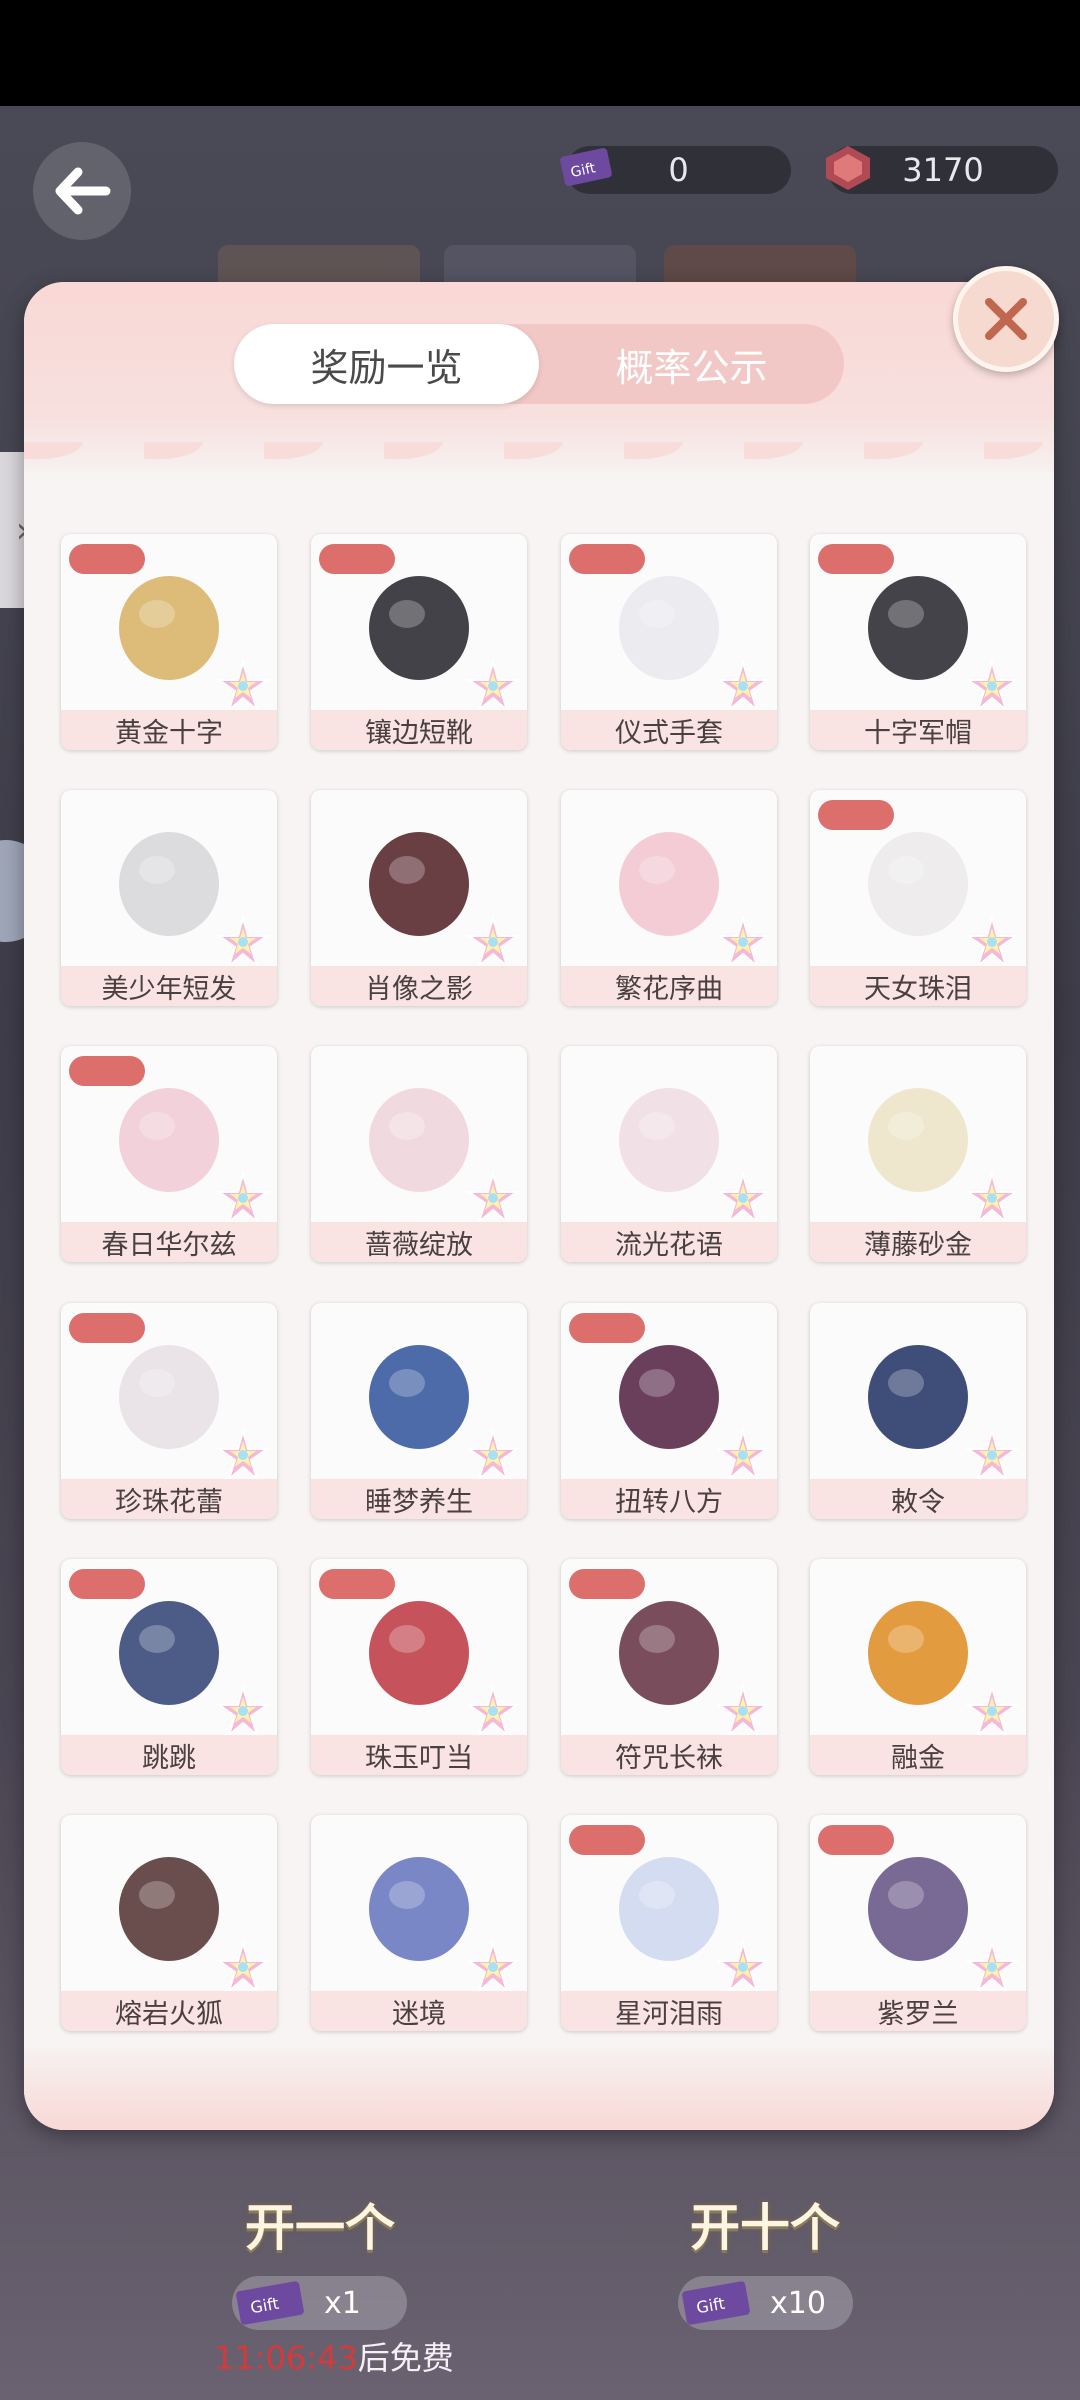 This screenshot has width=1080, height=2400. What do you see at coordinates (169, 1154) in the screenshot?
I see `reward-item-card: 春日华尔兹` at bounding box center [169, 1154].